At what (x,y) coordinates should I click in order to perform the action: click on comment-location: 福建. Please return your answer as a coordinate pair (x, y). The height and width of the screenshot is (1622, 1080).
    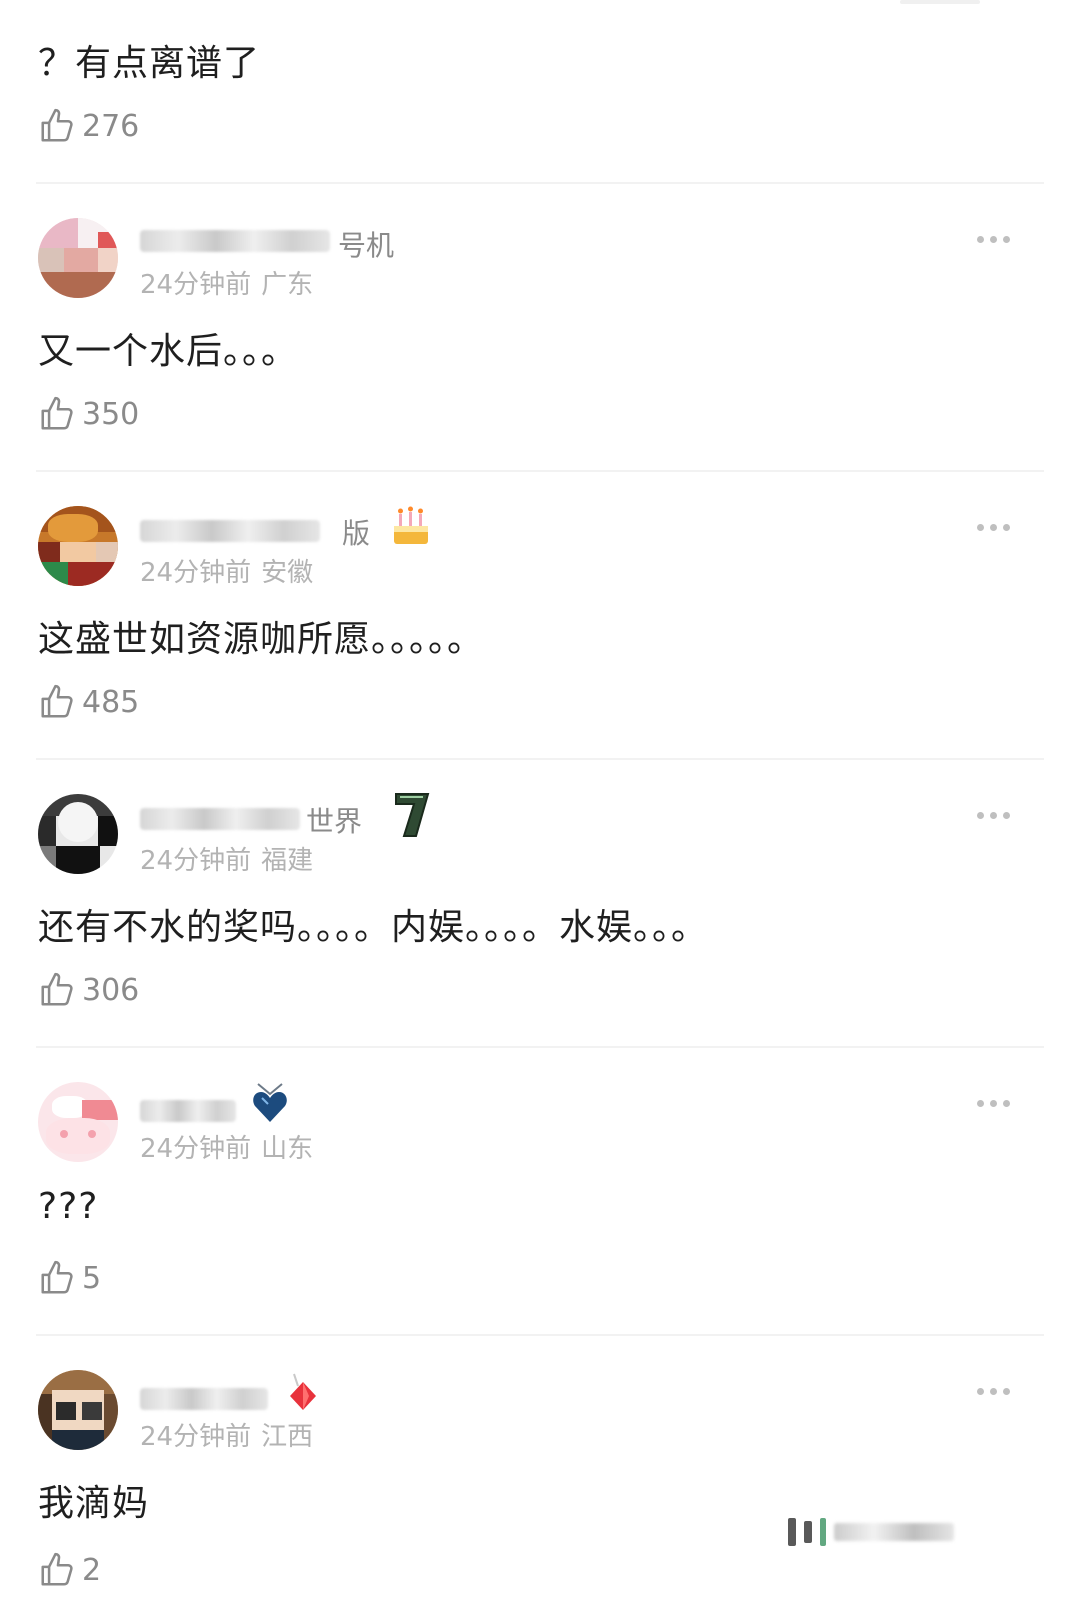
    Looking at the image, I should click on (287, 861).